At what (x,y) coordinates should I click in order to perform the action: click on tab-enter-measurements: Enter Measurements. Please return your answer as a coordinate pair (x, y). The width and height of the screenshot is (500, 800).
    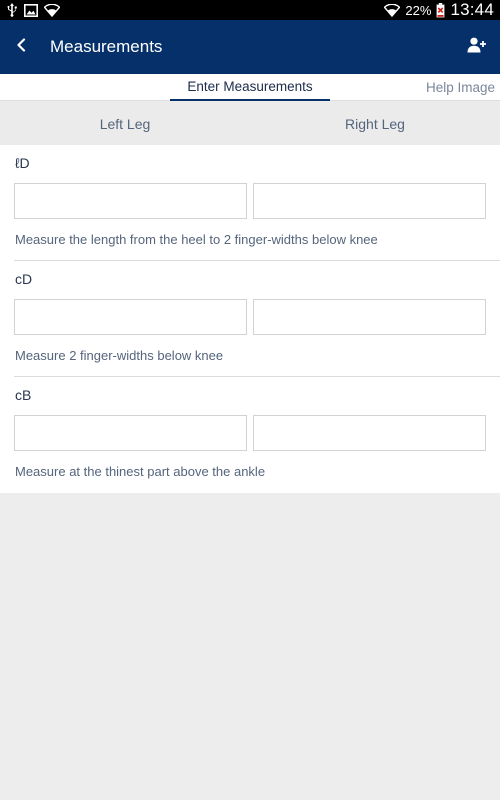
    Looking at the image, I should click on (250, 87).